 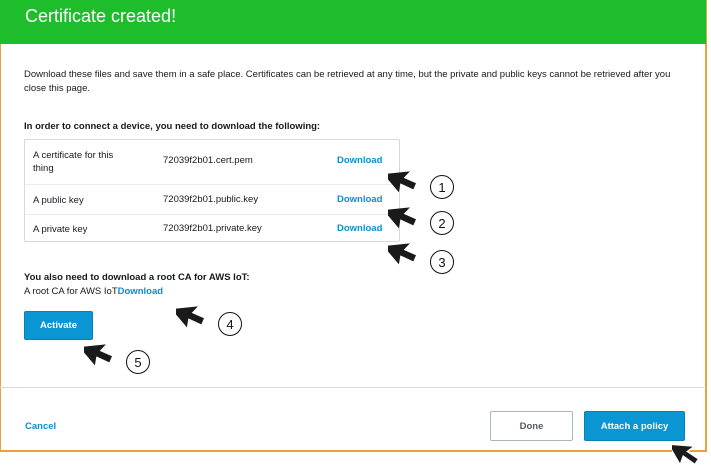 What do you see at coordinates (531, 426) in the screenshot?
I see `done-button: Done` at bounding box center [531, 426].